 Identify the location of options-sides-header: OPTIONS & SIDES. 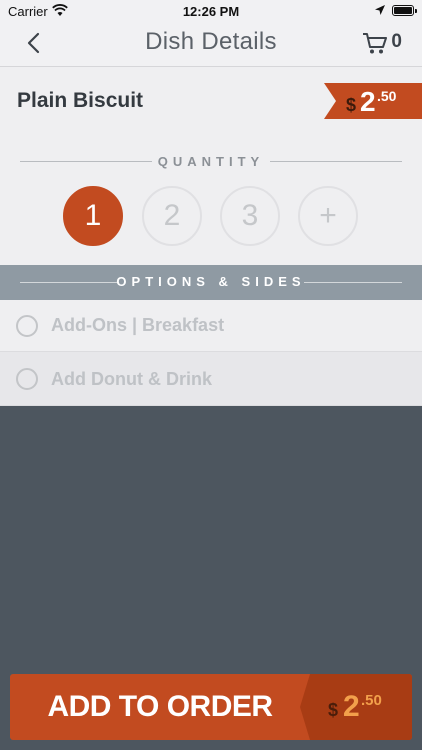
(211, 282).